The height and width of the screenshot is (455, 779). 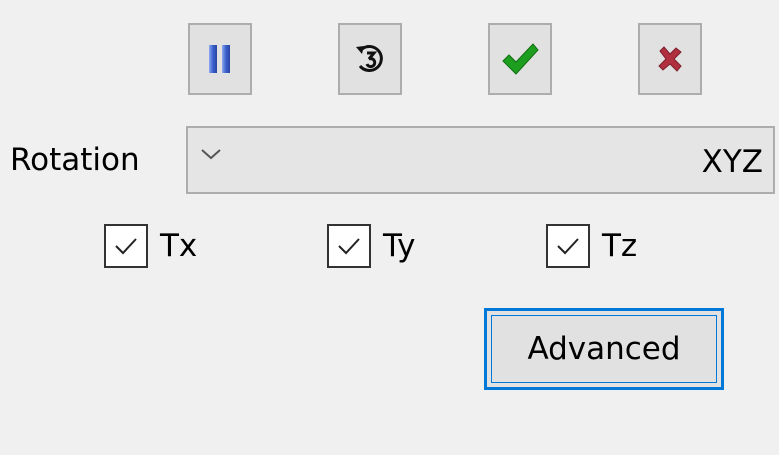 I want to click on checkbox-tz: Tz, so click(x=591, y=246).